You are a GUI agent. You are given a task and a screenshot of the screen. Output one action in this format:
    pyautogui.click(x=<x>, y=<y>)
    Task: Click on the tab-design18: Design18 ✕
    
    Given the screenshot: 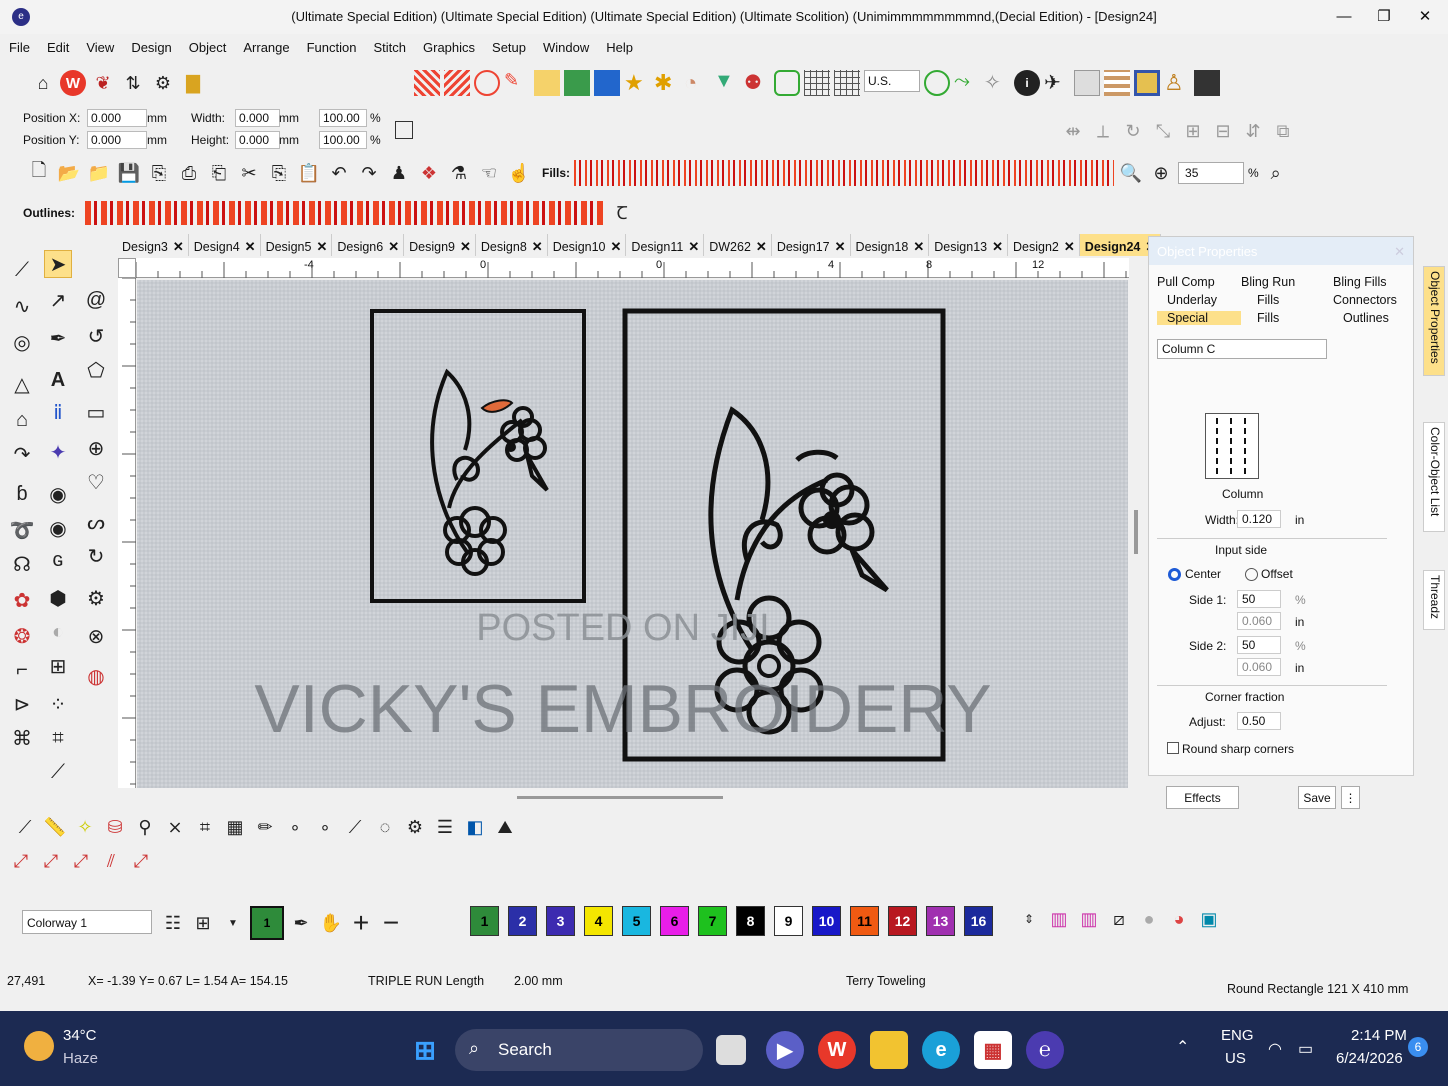 What is the action you would take?
    pyautogui.click(x=890, y=245)
    